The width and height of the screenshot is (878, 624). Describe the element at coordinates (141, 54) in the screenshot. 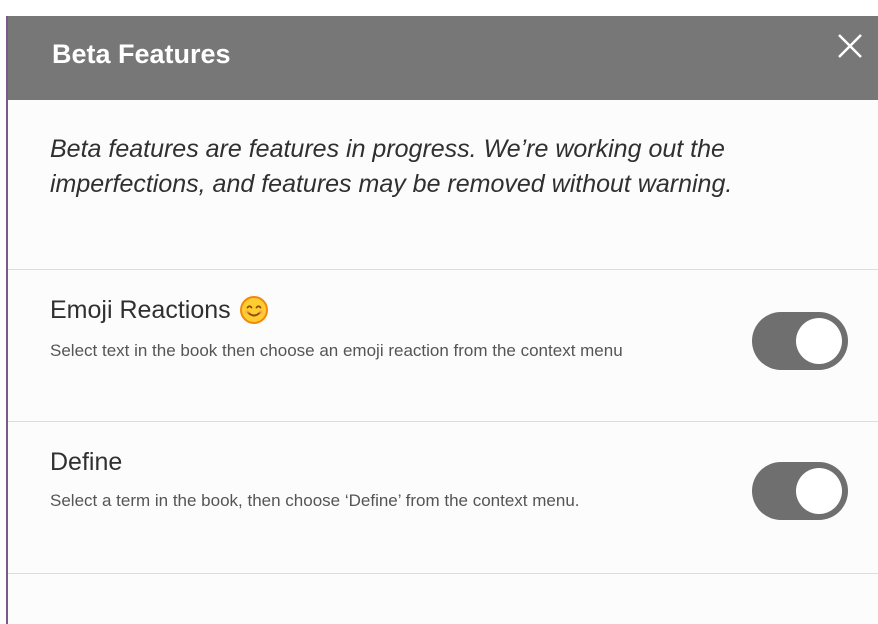

I see `dialog-title: Beta Features` at that location.